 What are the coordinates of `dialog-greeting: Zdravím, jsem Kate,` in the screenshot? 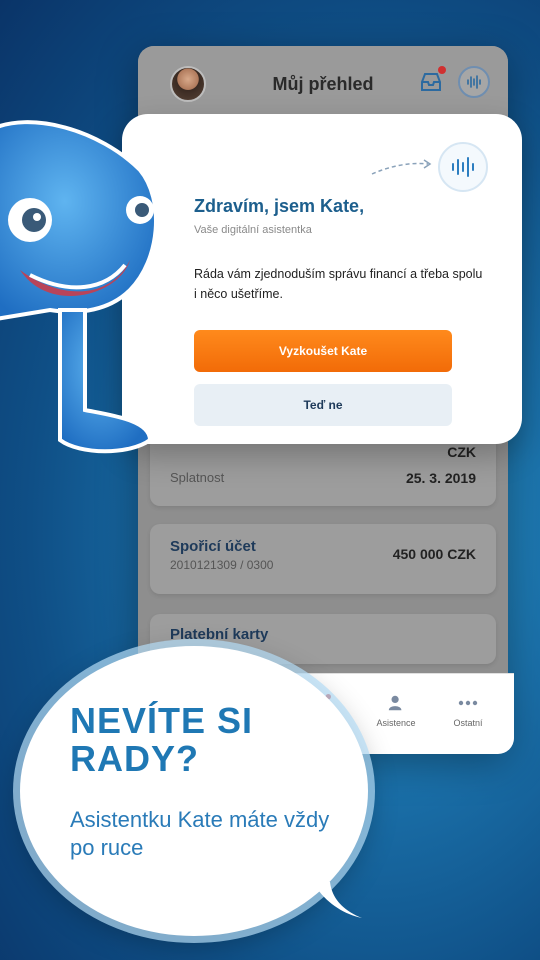 It's located at (279, 206).